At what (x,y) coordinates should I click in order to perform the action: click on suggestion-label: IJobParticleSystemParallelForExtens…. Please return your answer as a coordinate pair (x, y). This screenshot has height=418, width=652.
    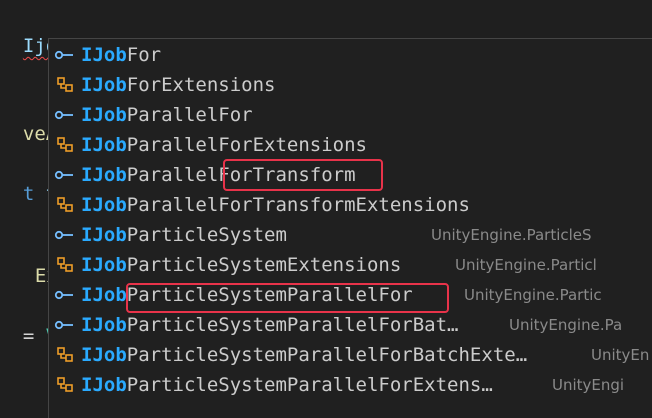
    Looking at the image, I should click on (287, 385).